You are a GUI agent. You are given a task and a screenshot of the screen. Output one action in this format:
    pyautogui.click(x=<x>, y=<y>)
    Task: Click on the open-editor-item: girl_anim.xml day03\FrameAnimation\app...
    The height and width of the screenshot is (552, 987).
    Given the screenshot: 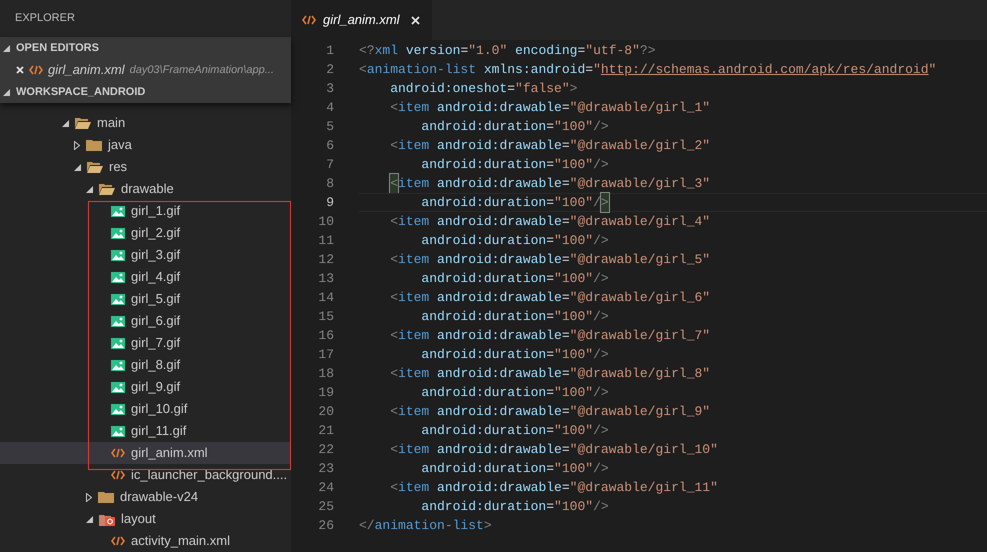 What is the action you would take?
    pyautogui.click(x=145, y=70)
    